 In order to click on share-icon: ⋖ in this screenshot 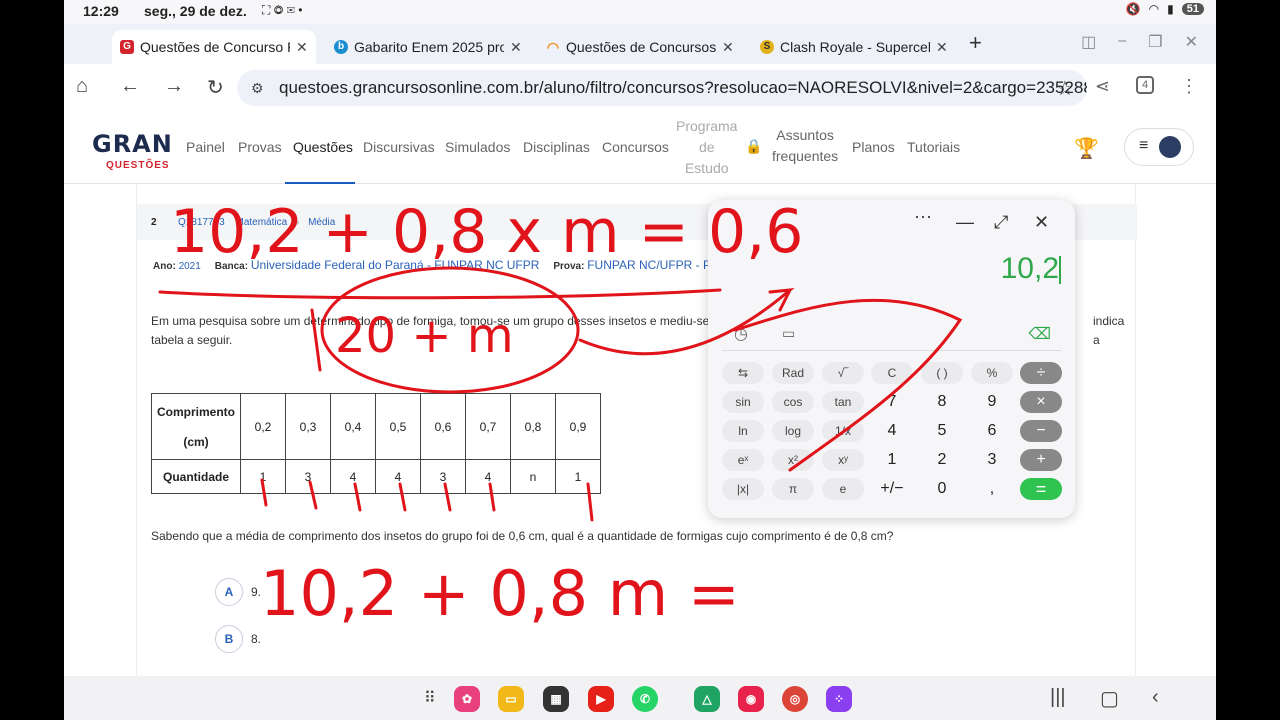, I will do `click(1102, 86)`.